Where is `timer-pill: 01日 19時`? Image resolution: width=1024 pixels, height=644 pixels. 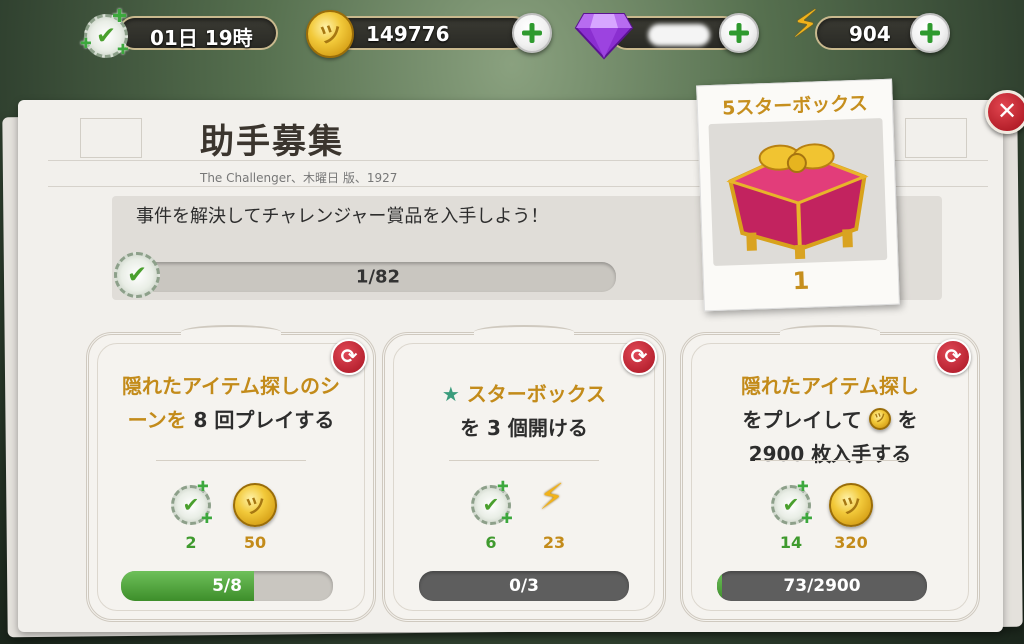
timer-pill: 01日 19時 is located at coordinates (198, 33).